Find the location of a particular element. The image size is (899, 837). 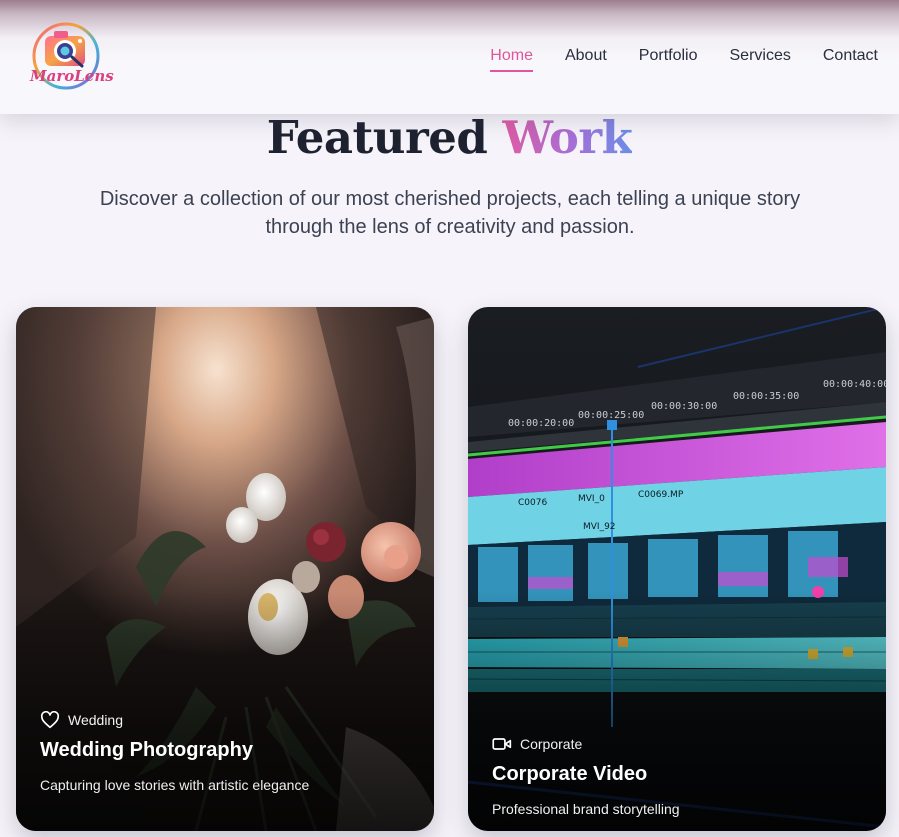

video-camera-icon is located at coordinates (502, 744).